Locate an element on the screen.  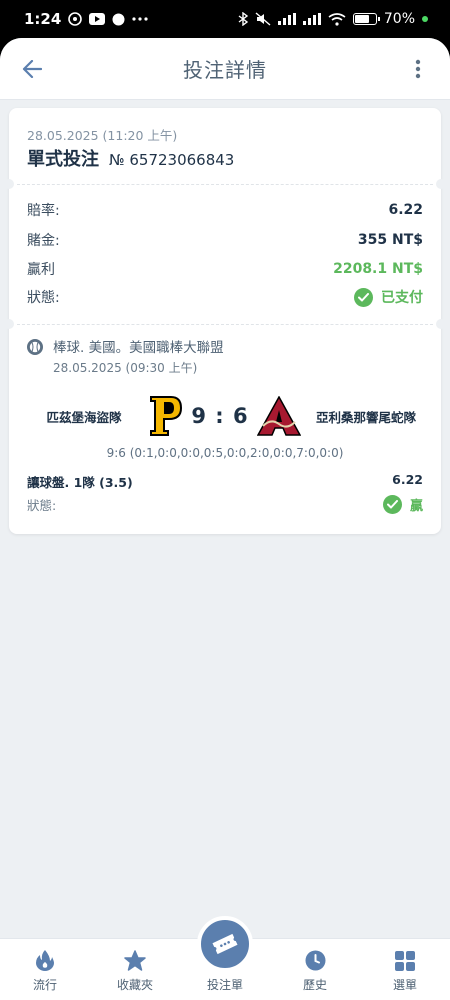
signal-2-icon is located at coordinates (311, 19).